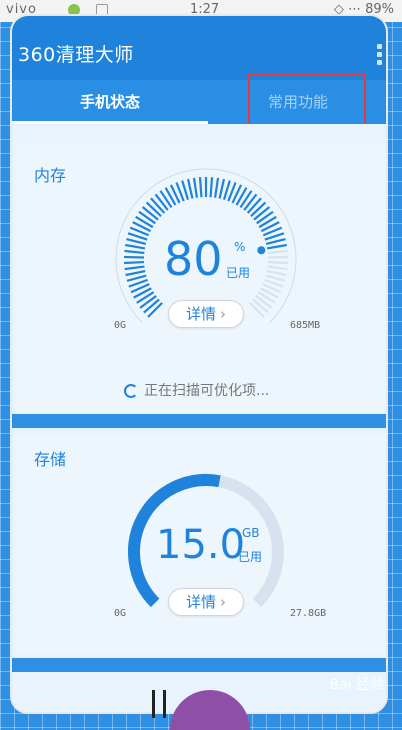  I want to click on memory-min-label: 0G, so click(120, 325).